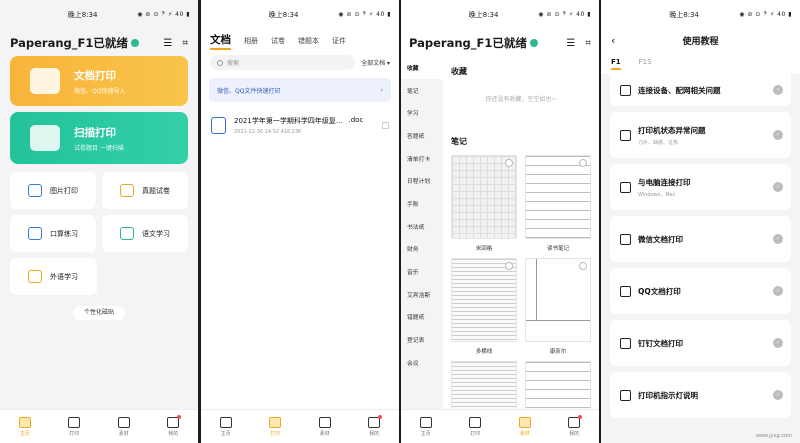 The image size is (800, 443). Describe the element at coordinates (500, 15) in the screenshot. I see `status-bar: 晚上8:34 ◉ ⊘ ⊙ 𝄢 ⚡ 40 ▮` at that location.